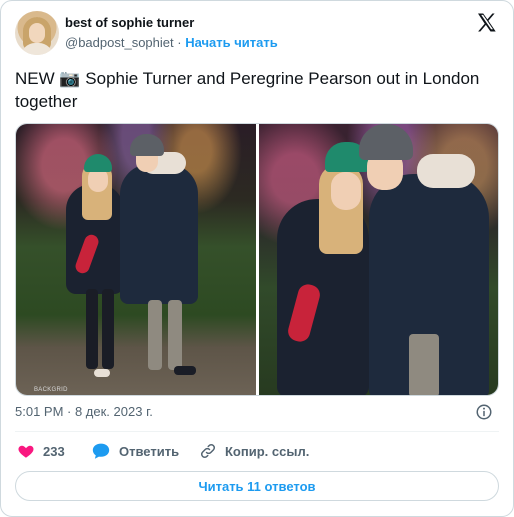 The image size is (514, 517). What do you see at coordinates (231, 42) in the screenshot?
I see `follow-link: Начать читать` at bounding box center [231, 42].